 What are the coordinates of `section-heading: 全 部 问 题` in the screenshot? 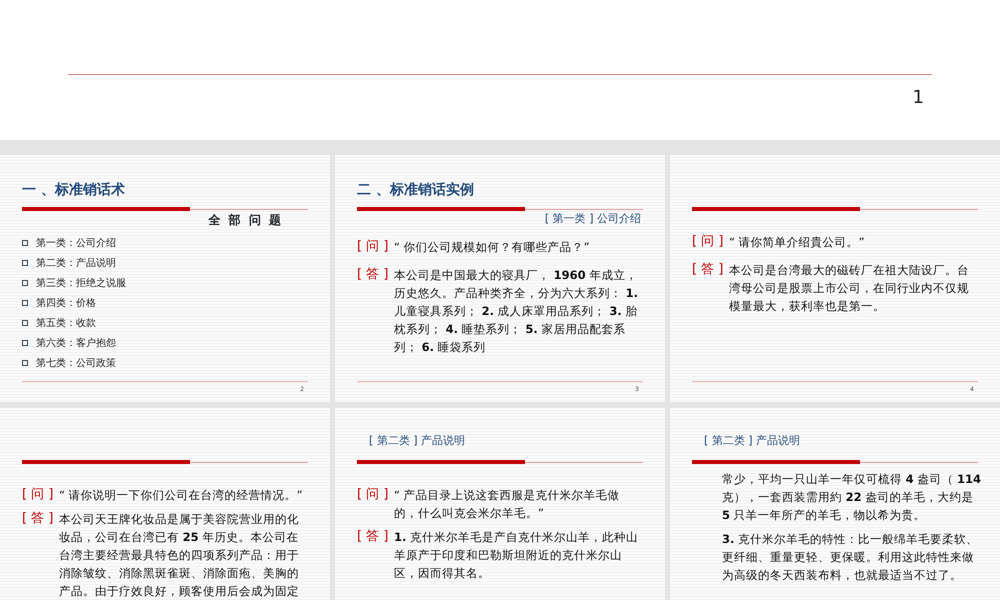 It's located at (245, 220).